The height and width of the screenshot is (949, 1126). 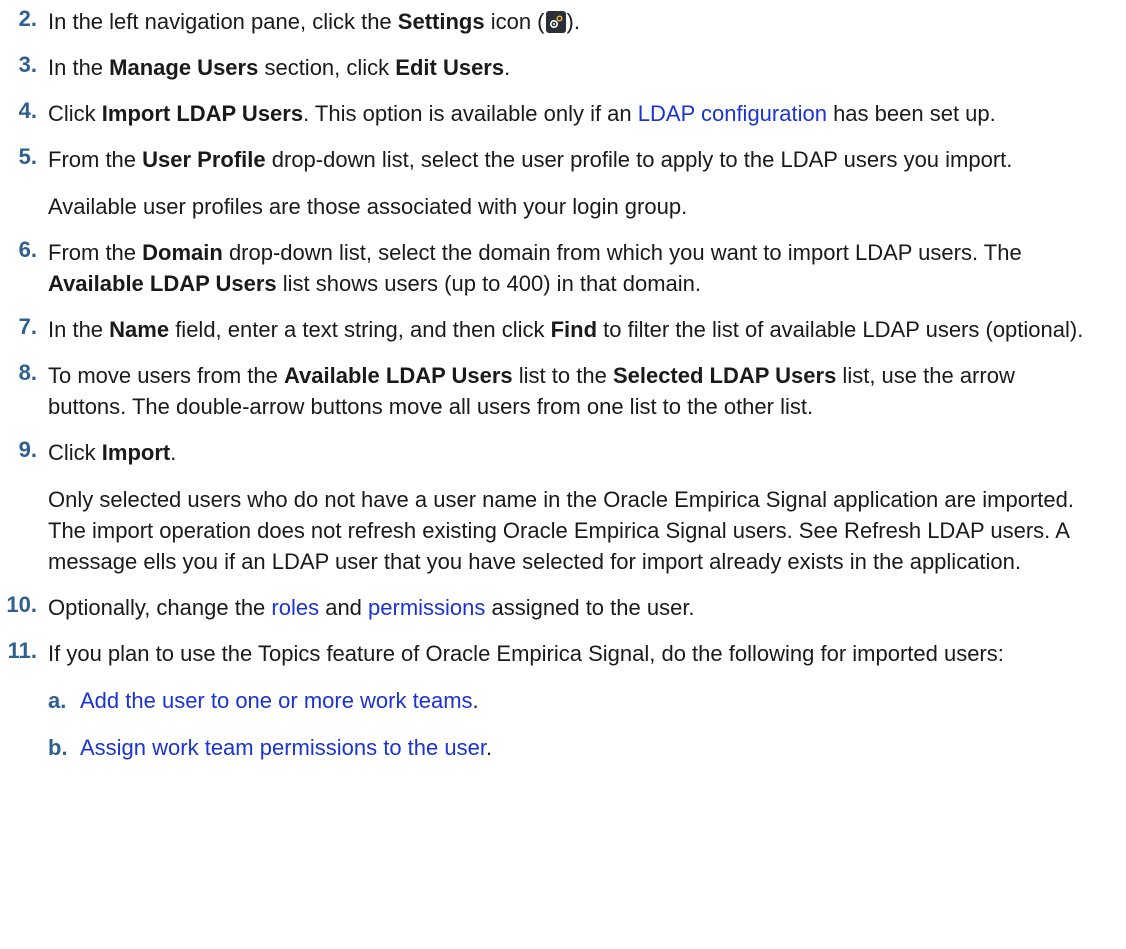 What do you see at coordinates (562, 375) in the screenshot?
I see `text-run: list to the` at bounding box center [562, 375].